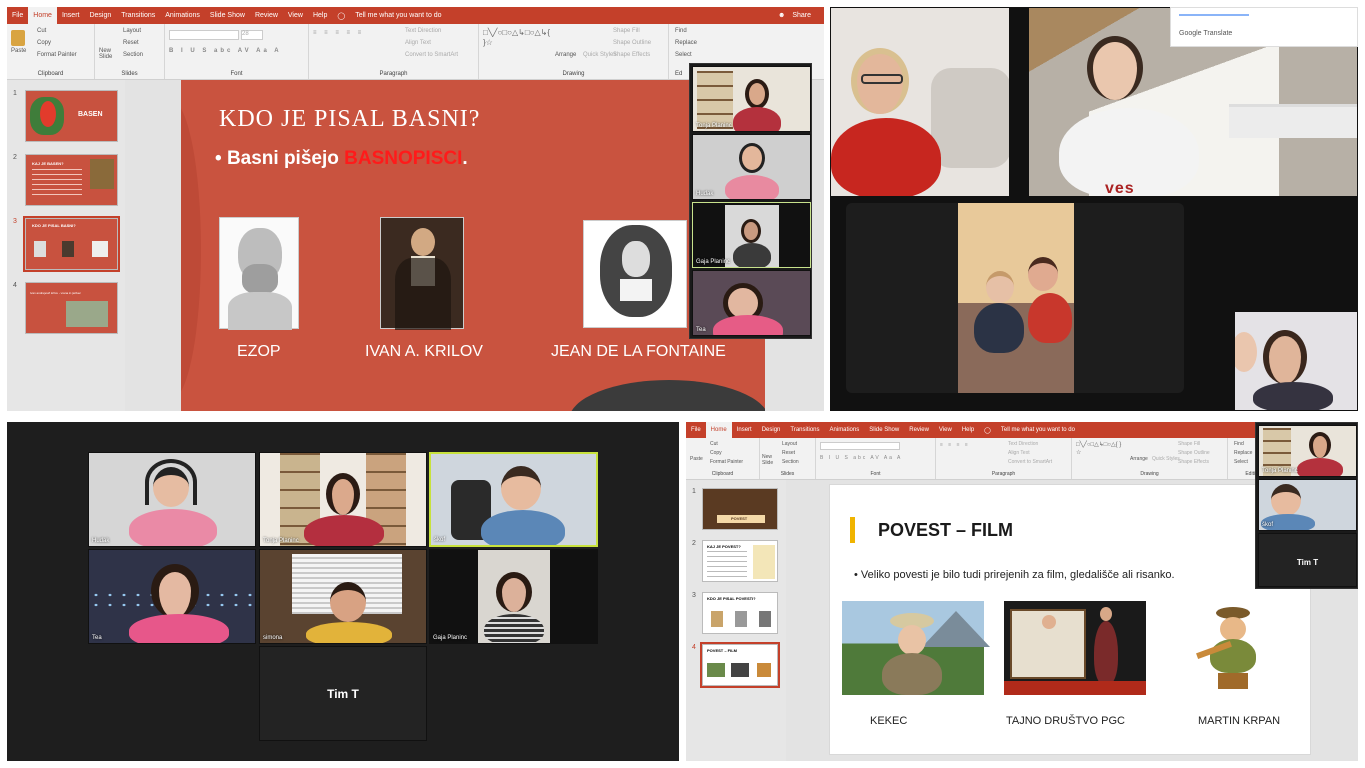  I want to click on slide-thumbnail-4: Ivan andrejevič krilov - vrana in jazbec, so click(71, 308).